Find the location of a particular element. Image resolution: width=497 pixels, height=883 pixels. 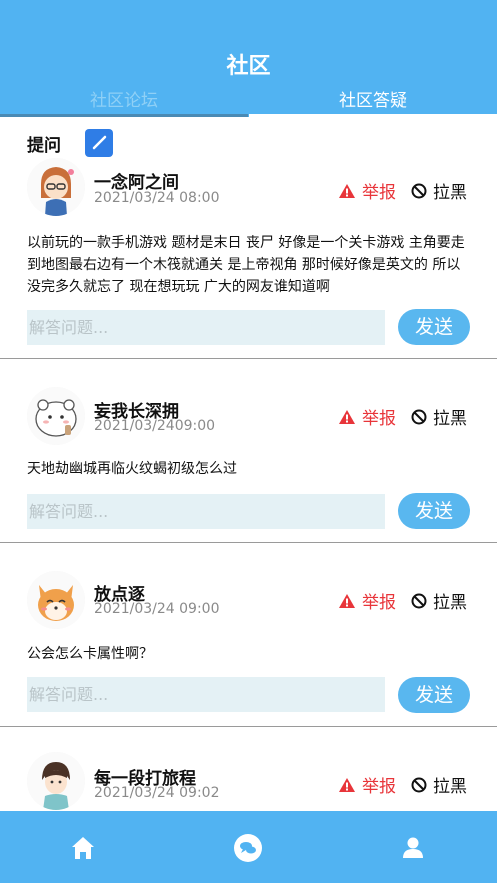

chat-icon is located at coordinates (248, 848).